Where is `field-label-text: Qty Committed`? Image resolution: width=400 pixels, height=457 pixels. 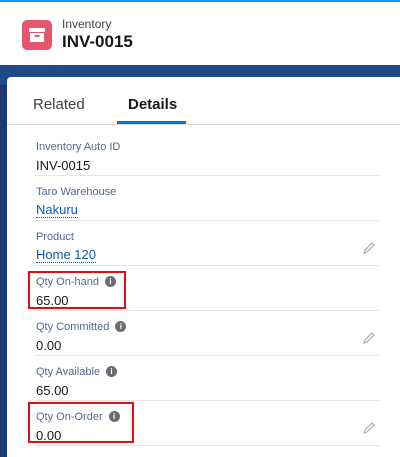
field-label-text: Qty Committed is located at coordinates (73, 327).